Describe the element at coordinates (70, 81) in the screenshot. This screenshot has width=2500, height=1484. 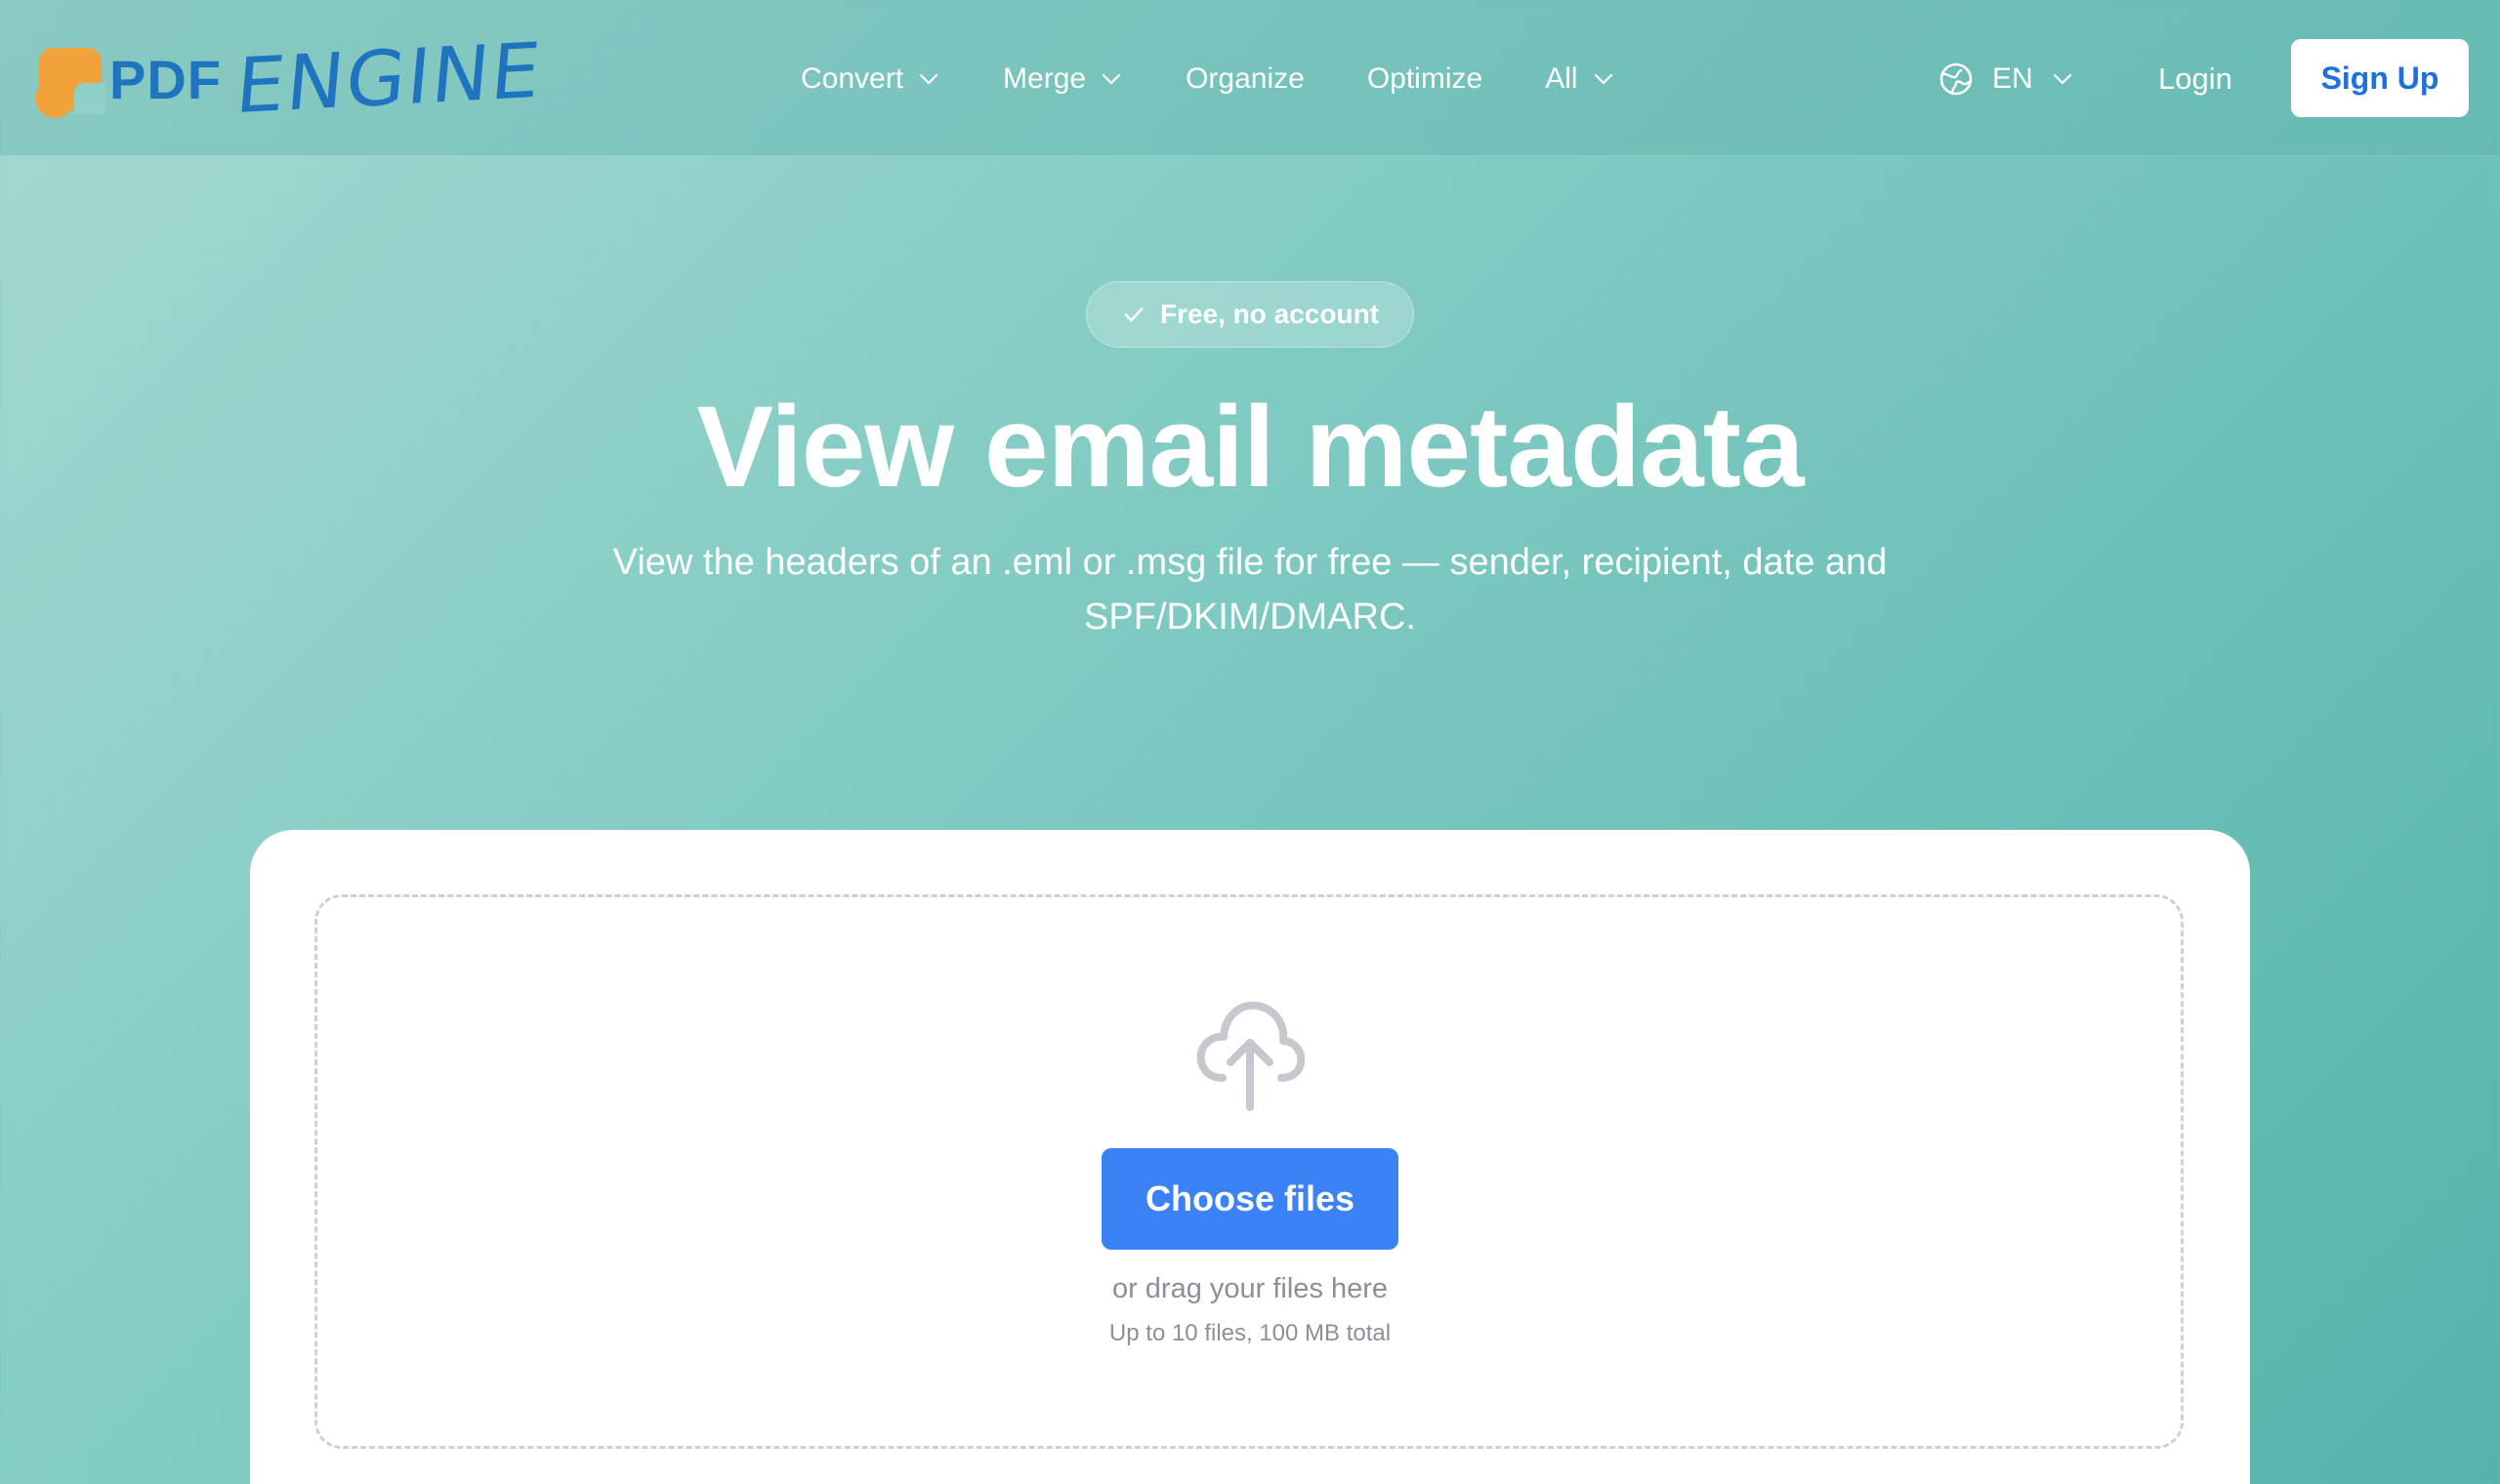
I see `logo-mark-icon` at that location.